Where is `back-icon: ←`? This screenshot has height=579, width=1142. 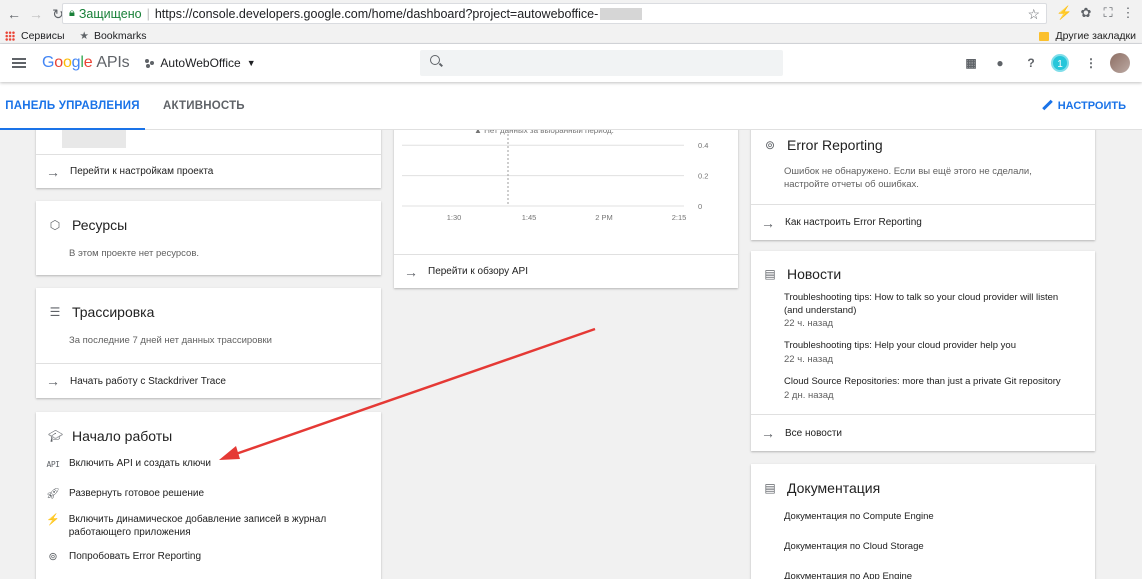
back-icon: ← is located at coordinates (14, 14).